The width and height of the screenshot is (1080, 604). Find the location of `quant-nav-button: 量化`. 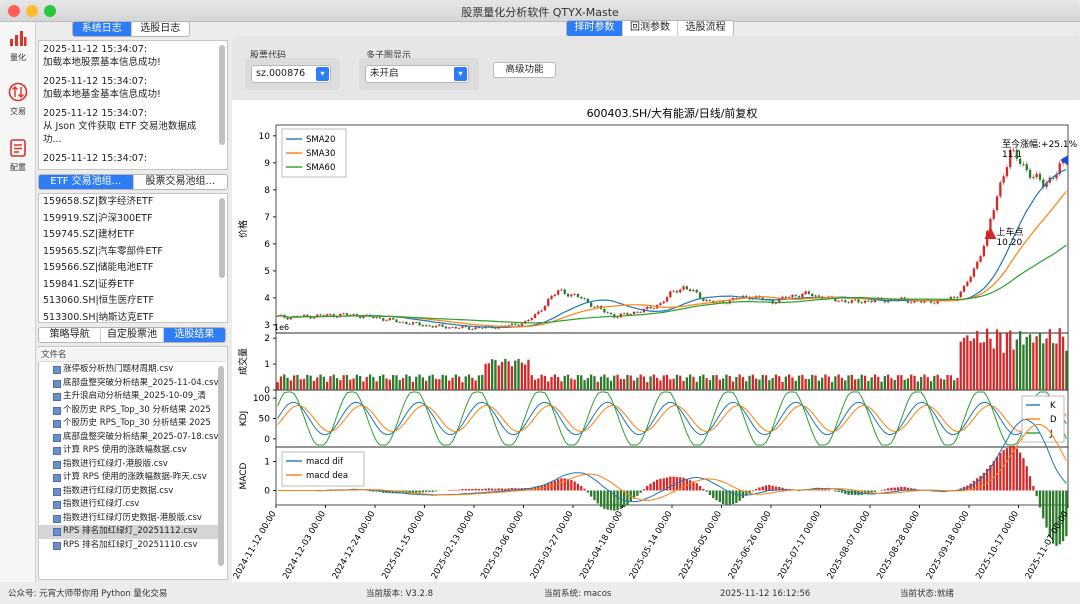

quant-nav-button: 量化 is located at coordinates (18, 46).